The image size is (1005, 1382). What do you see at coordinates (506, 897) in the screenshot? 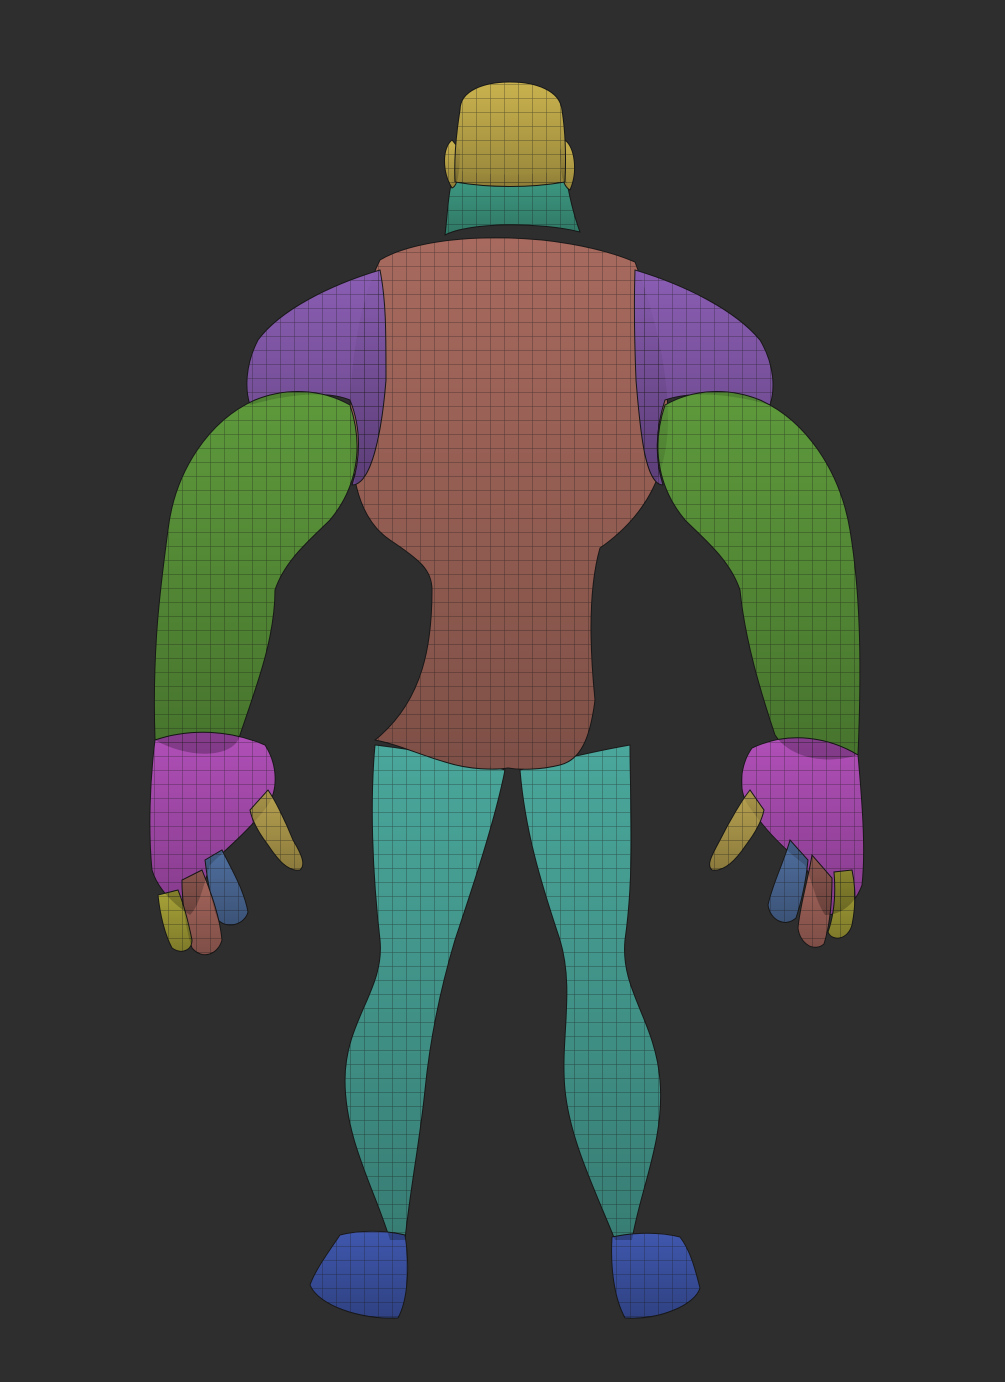
I see `fingers-polygroup` at bounding box center [506, 897].